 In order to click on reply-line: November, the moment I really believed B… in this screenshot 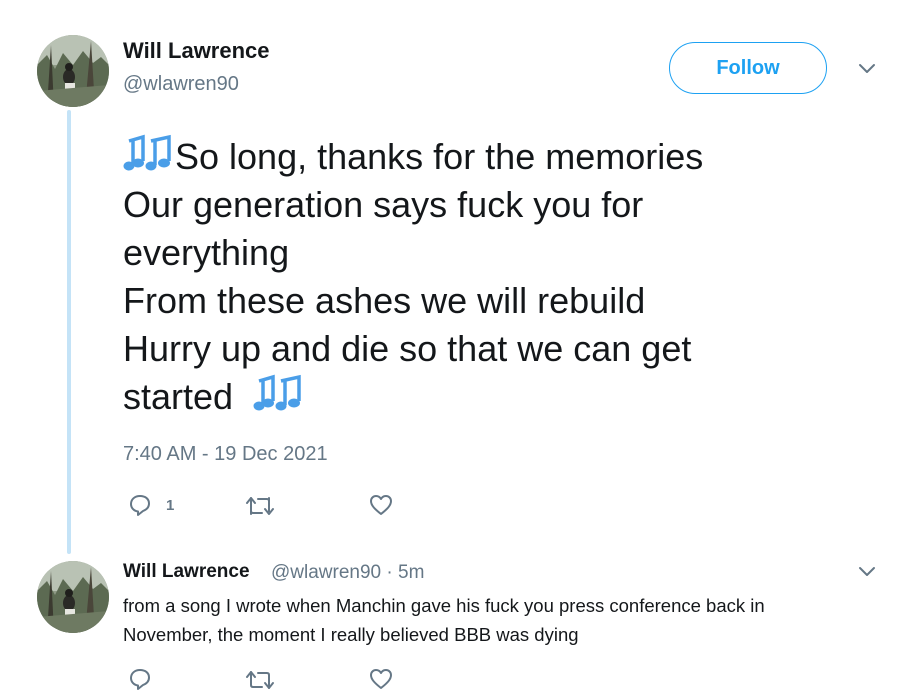, I will do `click(351, 634)`.